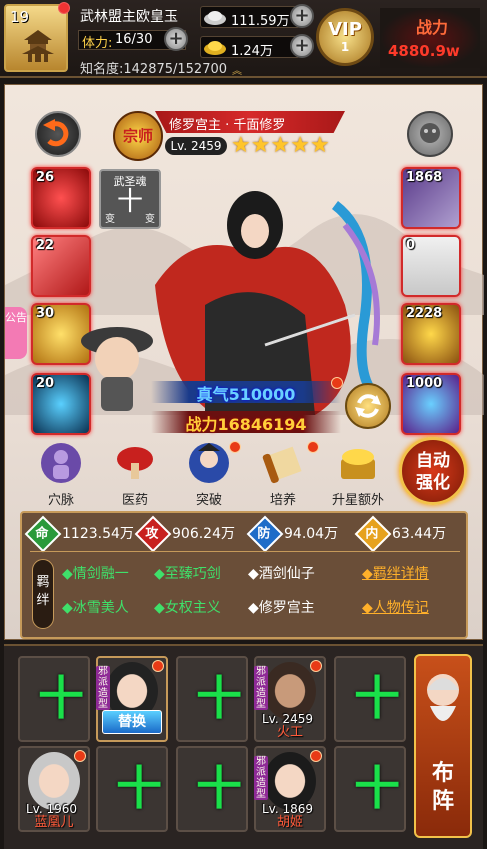  Describe the element at coordinates (110, 219) in the screenshot. I see `soul-sub-left: 变` at that location.